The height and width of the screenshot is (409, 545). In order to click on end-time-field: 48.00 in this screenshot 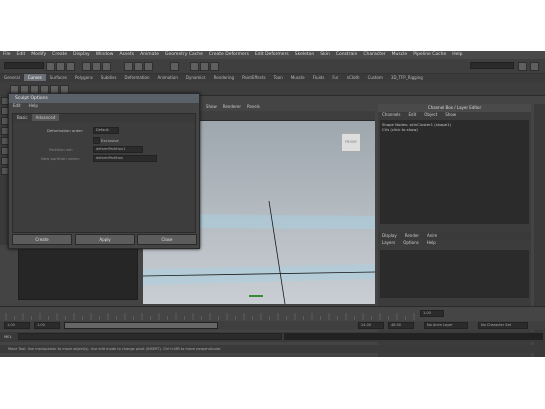, I will do `click(401, 325)`.